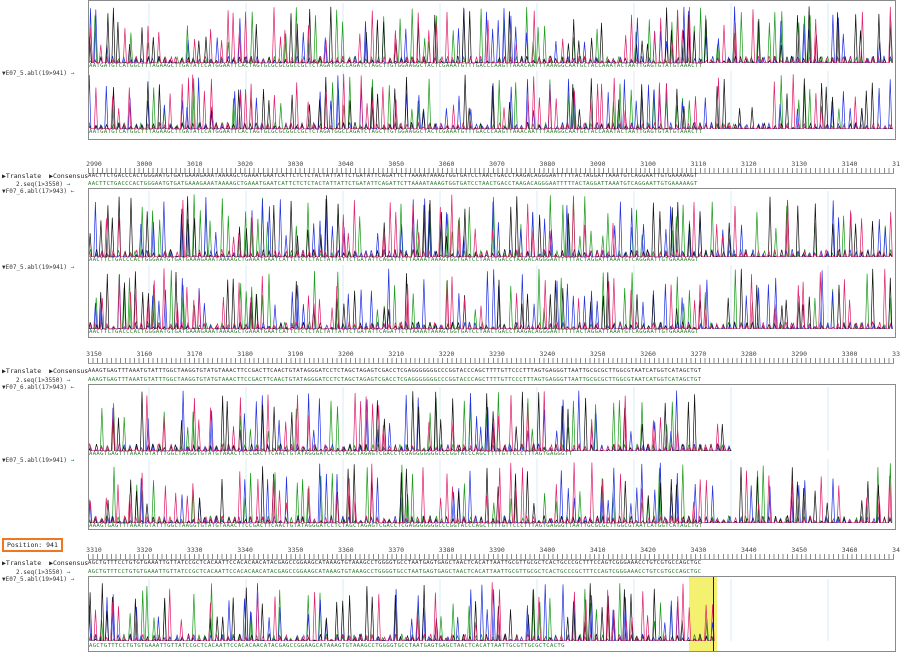 Image resolution: width=900 pixels, height=656 pixels. What do you see at coordinates (547, 164) in the screenshot?
I see `ruler-label: 3080` at bounding box center [547, 164].